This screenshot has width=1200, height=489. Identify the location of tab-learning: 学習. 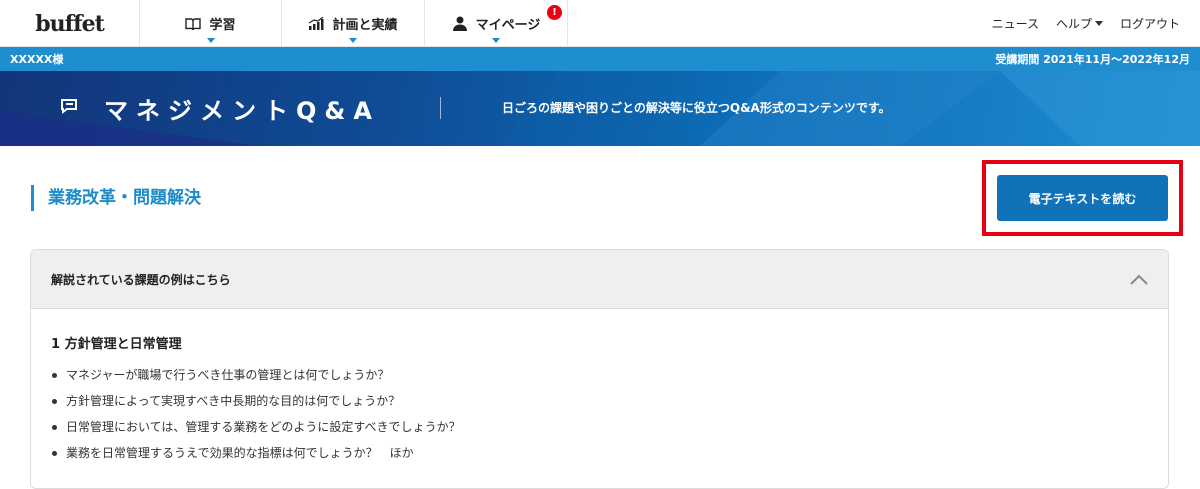
(211, 23).